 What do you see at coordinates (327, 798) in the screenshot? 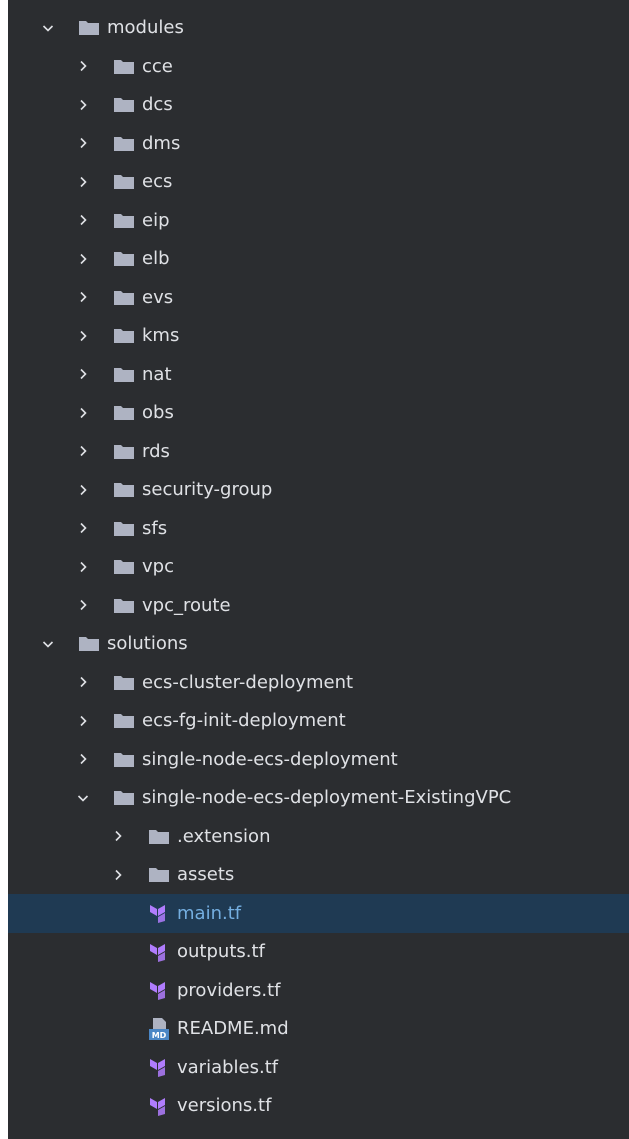
I see `tree-item-label: single-node-ecs-deployment-ExistingVPC` at bounding box center [327, 798].